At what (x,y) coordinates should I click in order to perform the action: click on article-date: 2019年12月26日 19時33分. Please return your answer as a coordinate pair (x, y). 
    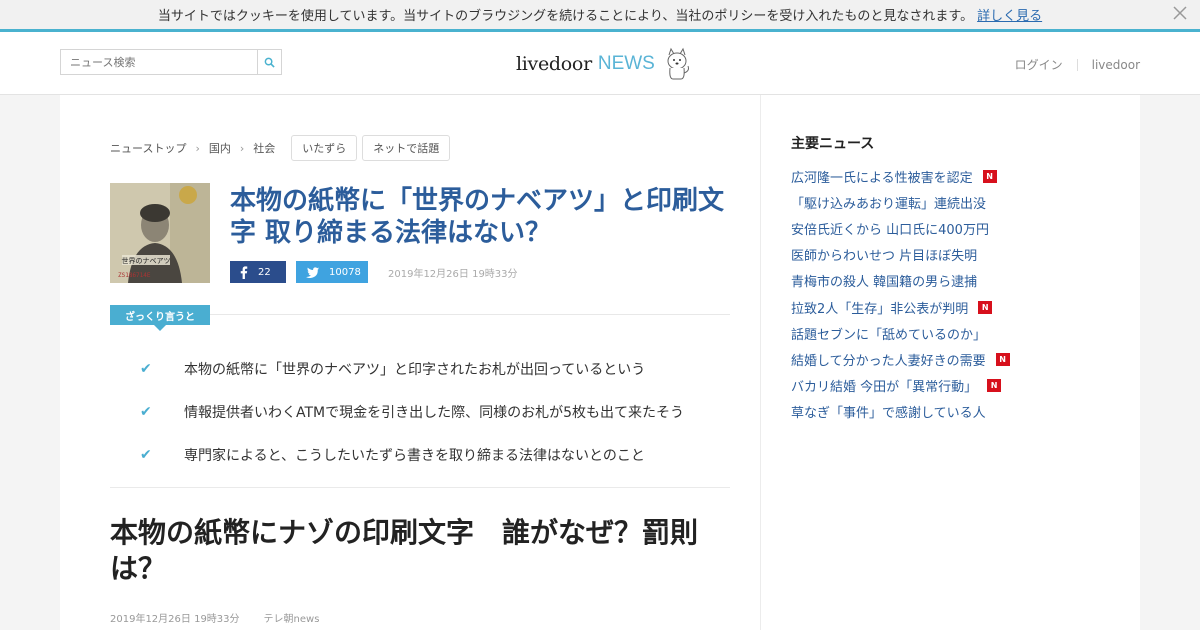
    Looking at the image, I should click on (175, 619).